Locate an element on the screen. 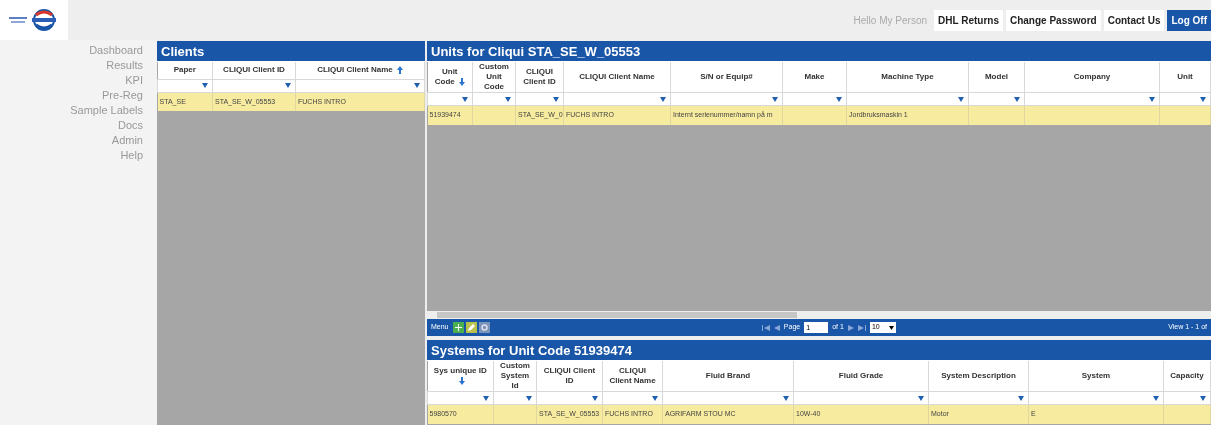 The width and height of the screenshot is (1211, 425). column-header: Unit is located at coordinates (1185, 77).